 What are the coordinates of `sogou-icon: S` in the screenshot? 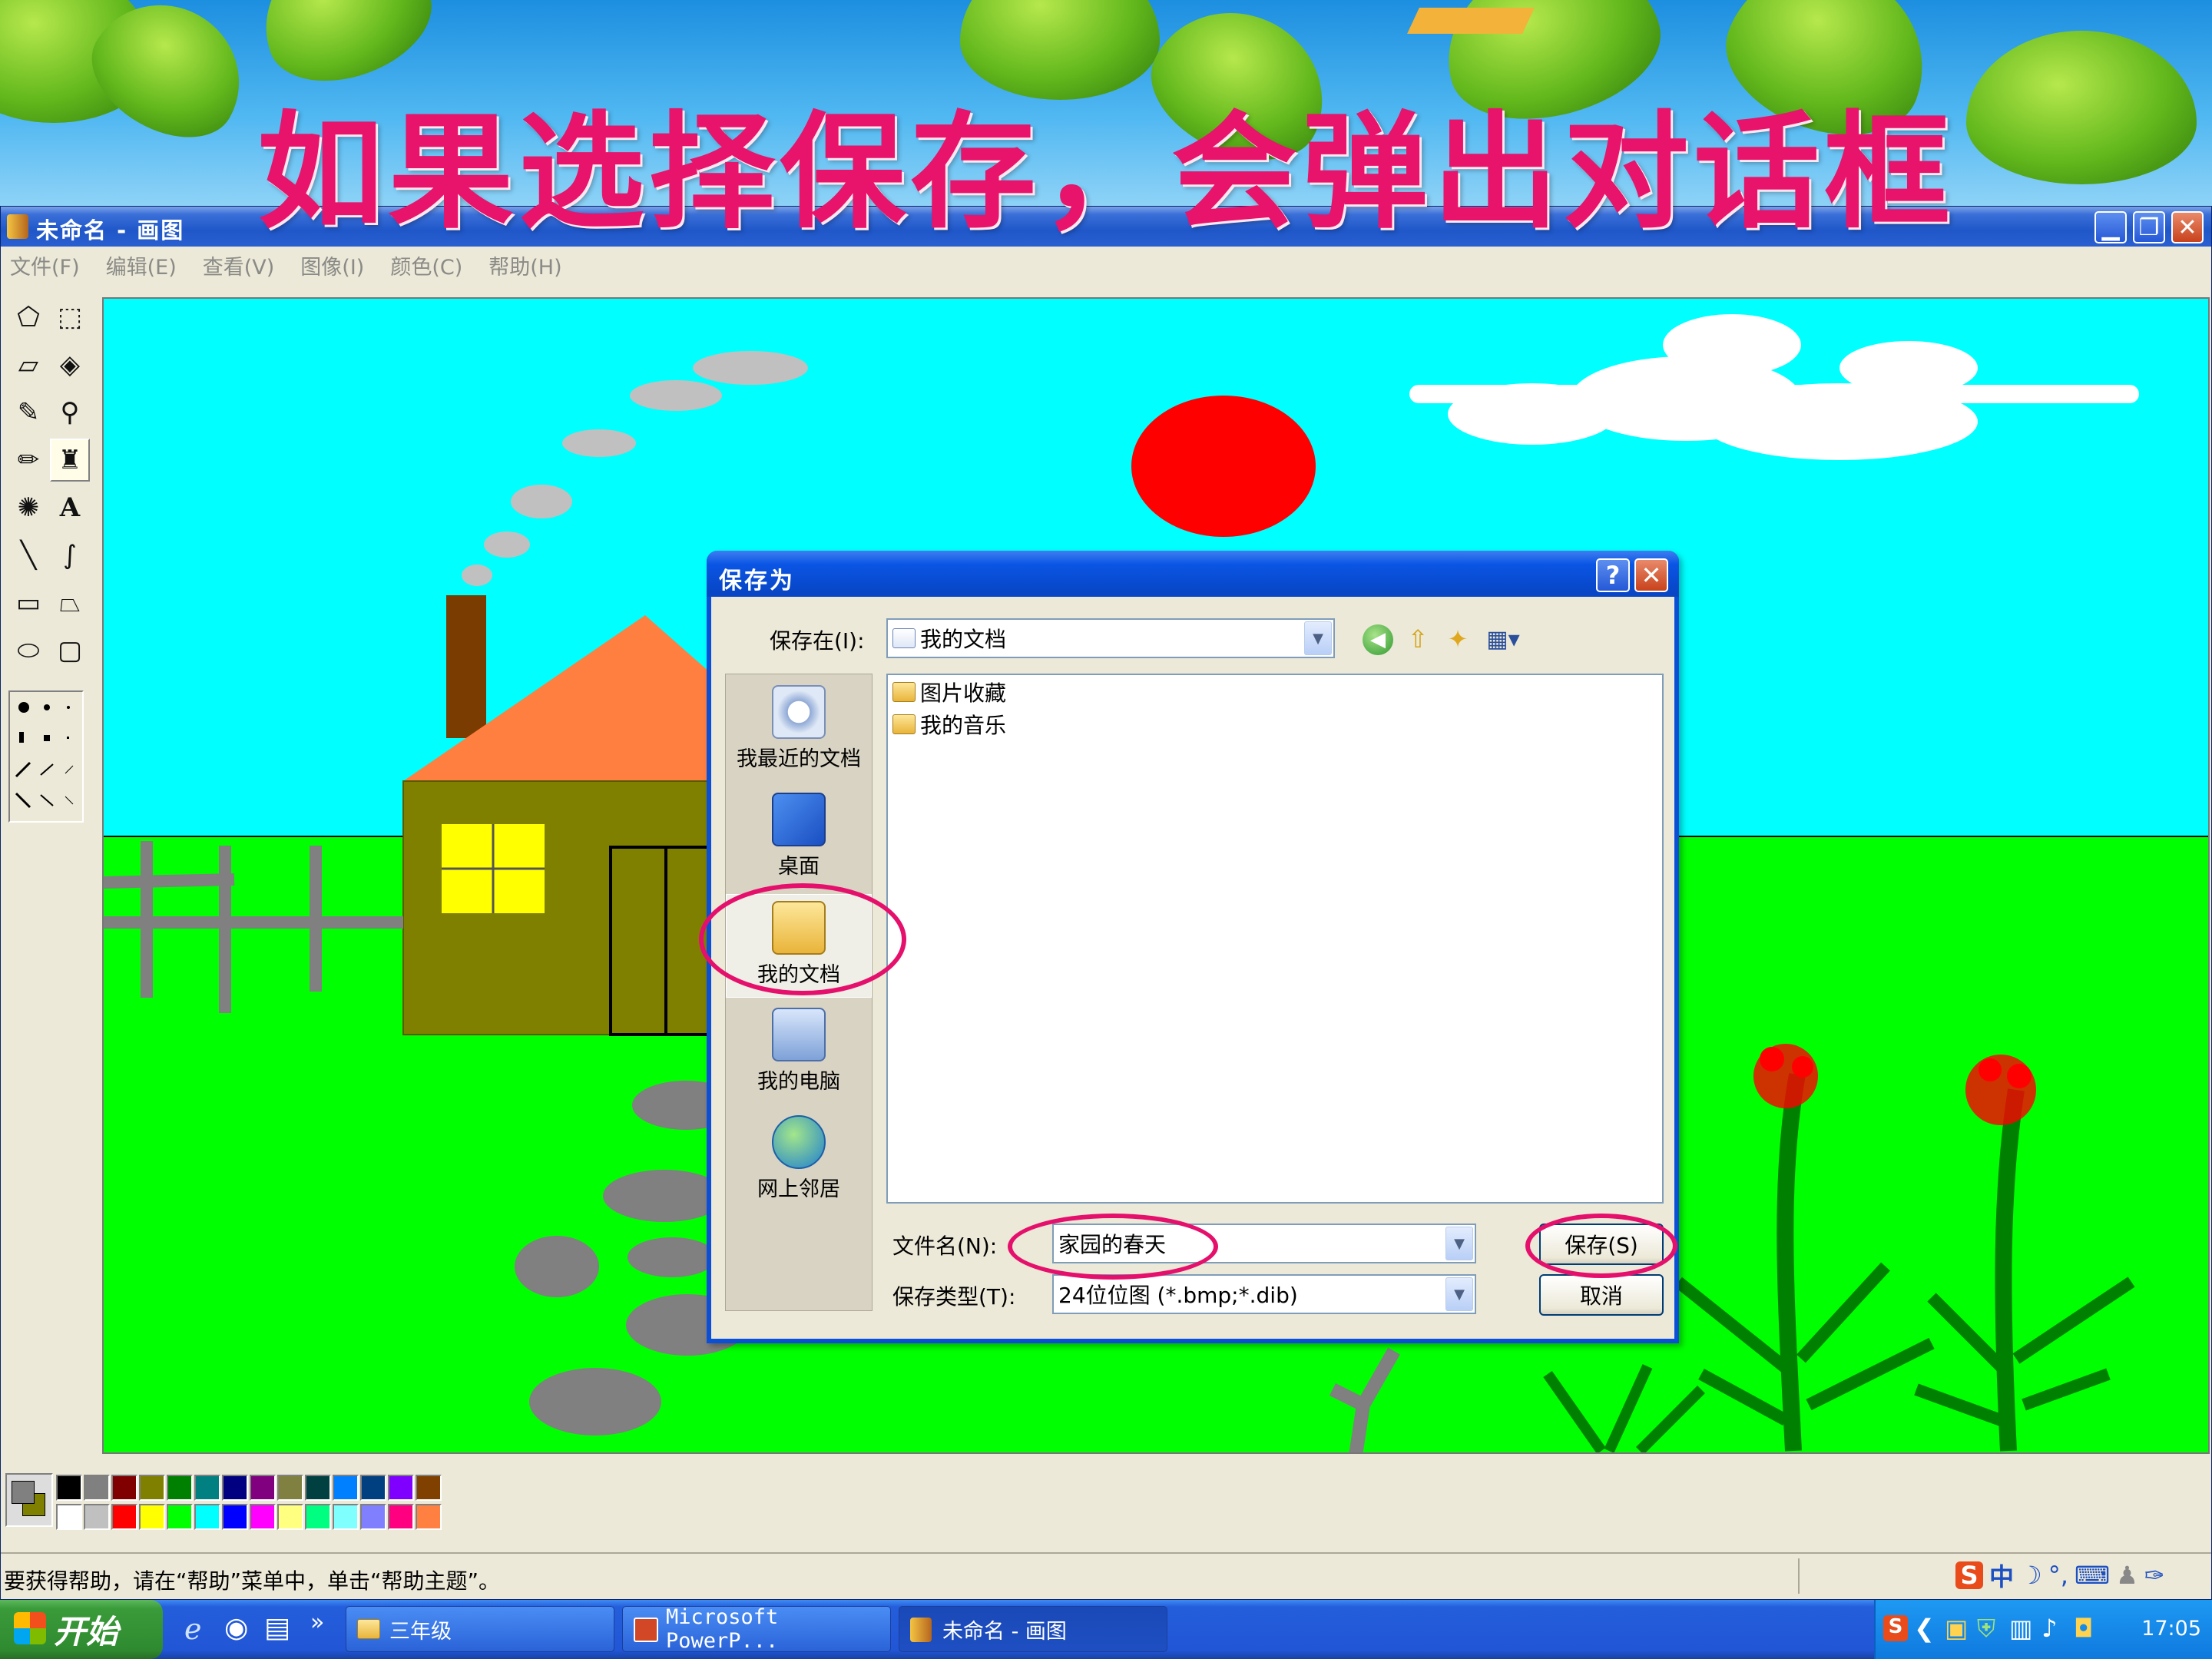 It's located at (1969, 1575).